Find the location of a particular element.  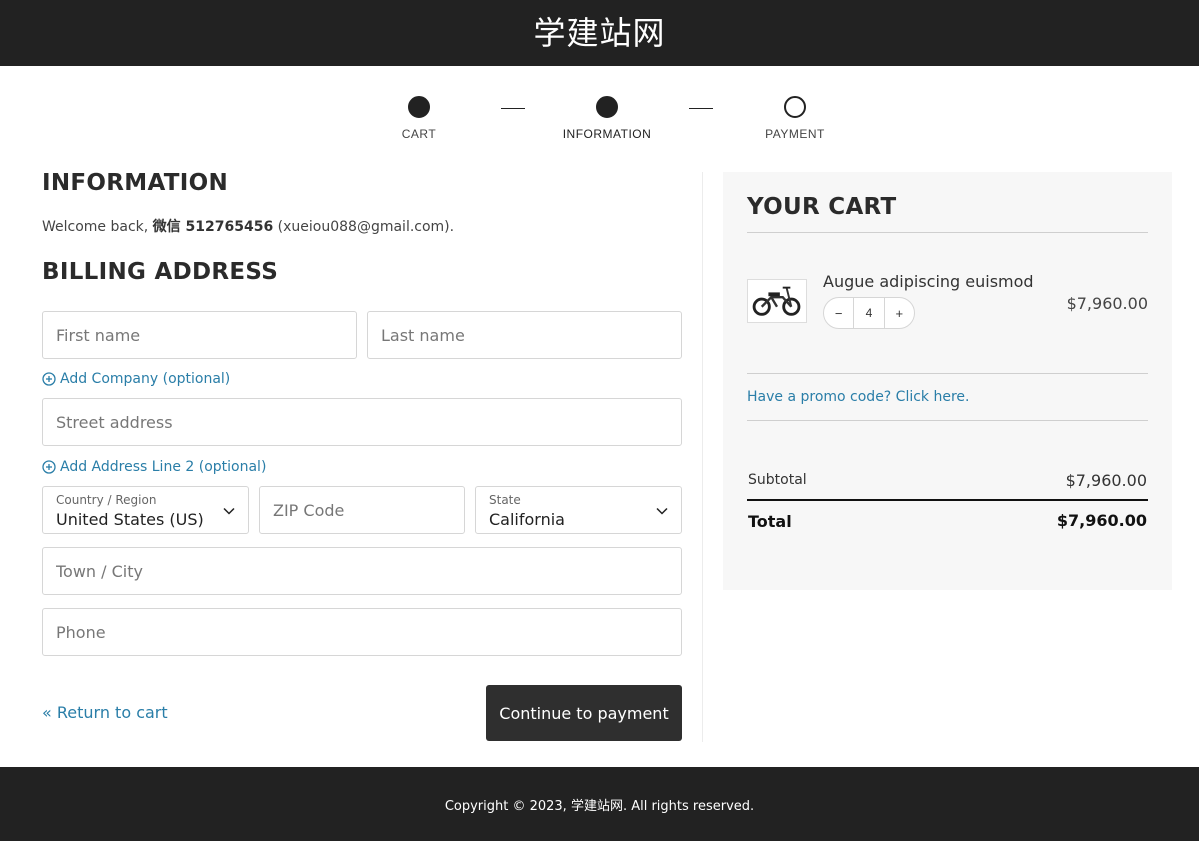

last-name-input is located at coordinates (524, 335).